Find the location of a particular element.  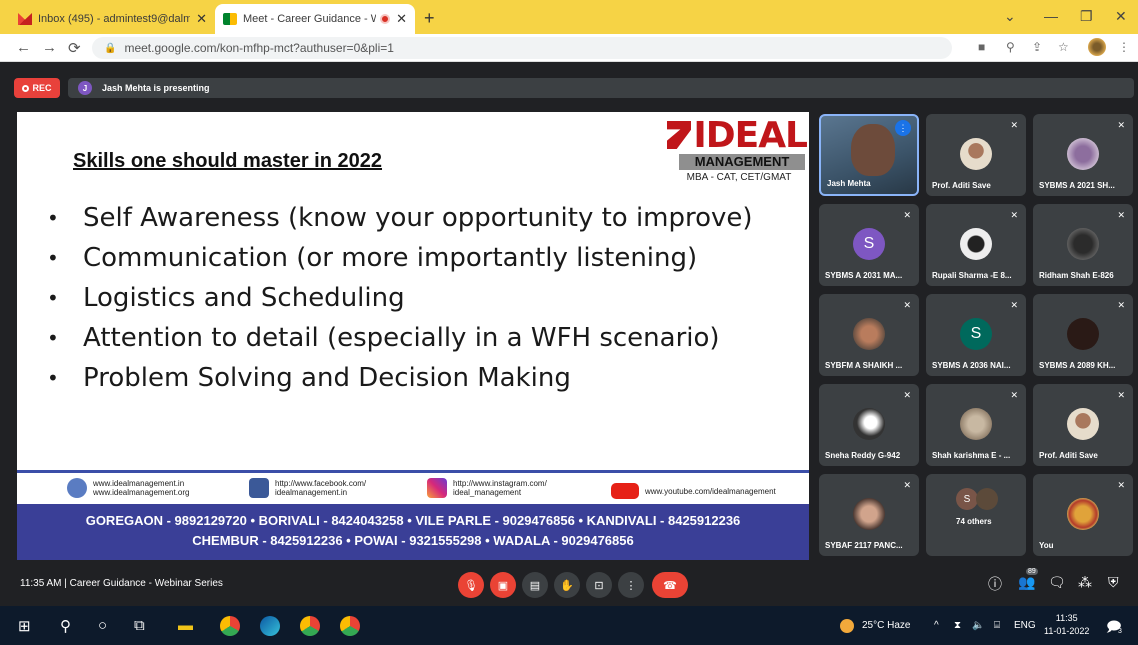

participant-tile-self: ✕ You is located at coordinates (1083, 515).